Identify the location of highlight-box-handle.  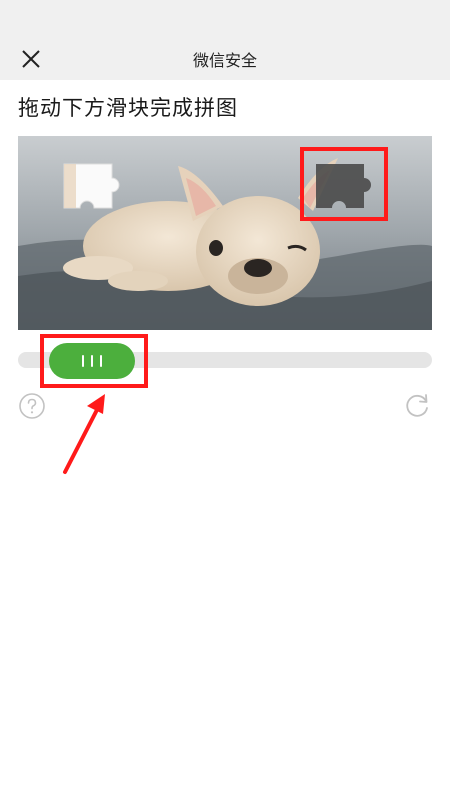
(94, 361).